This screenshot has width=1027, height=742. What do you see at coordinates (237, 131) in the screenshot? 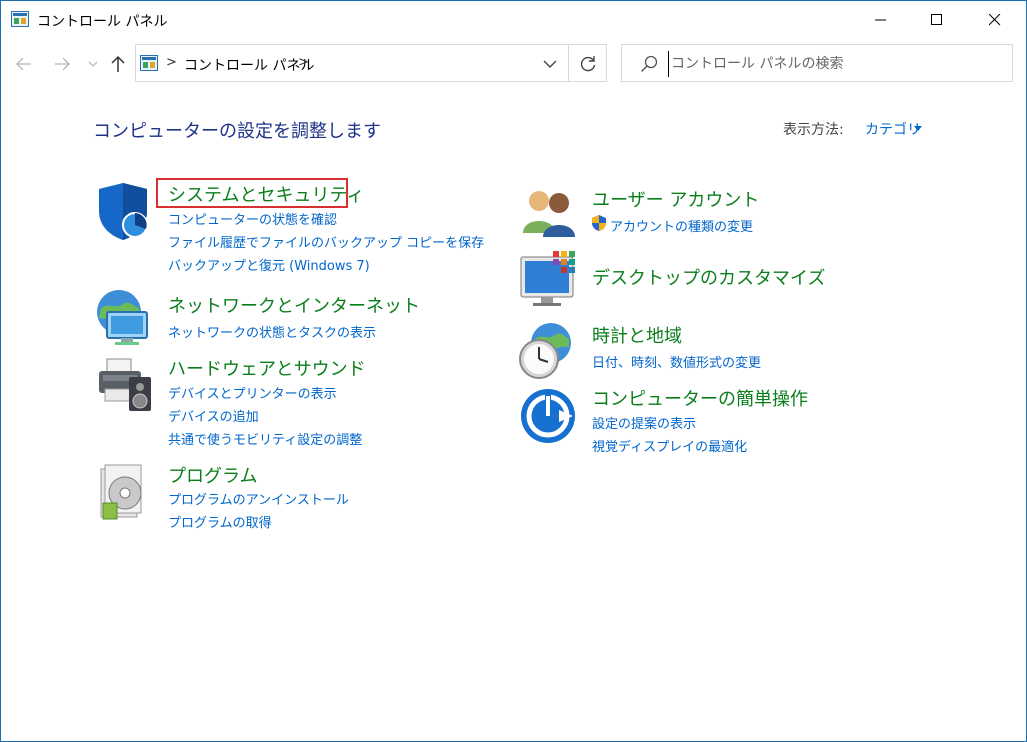
I see `page-heading: コンピューターの設定を調整します` at bounding box center [237, 131].